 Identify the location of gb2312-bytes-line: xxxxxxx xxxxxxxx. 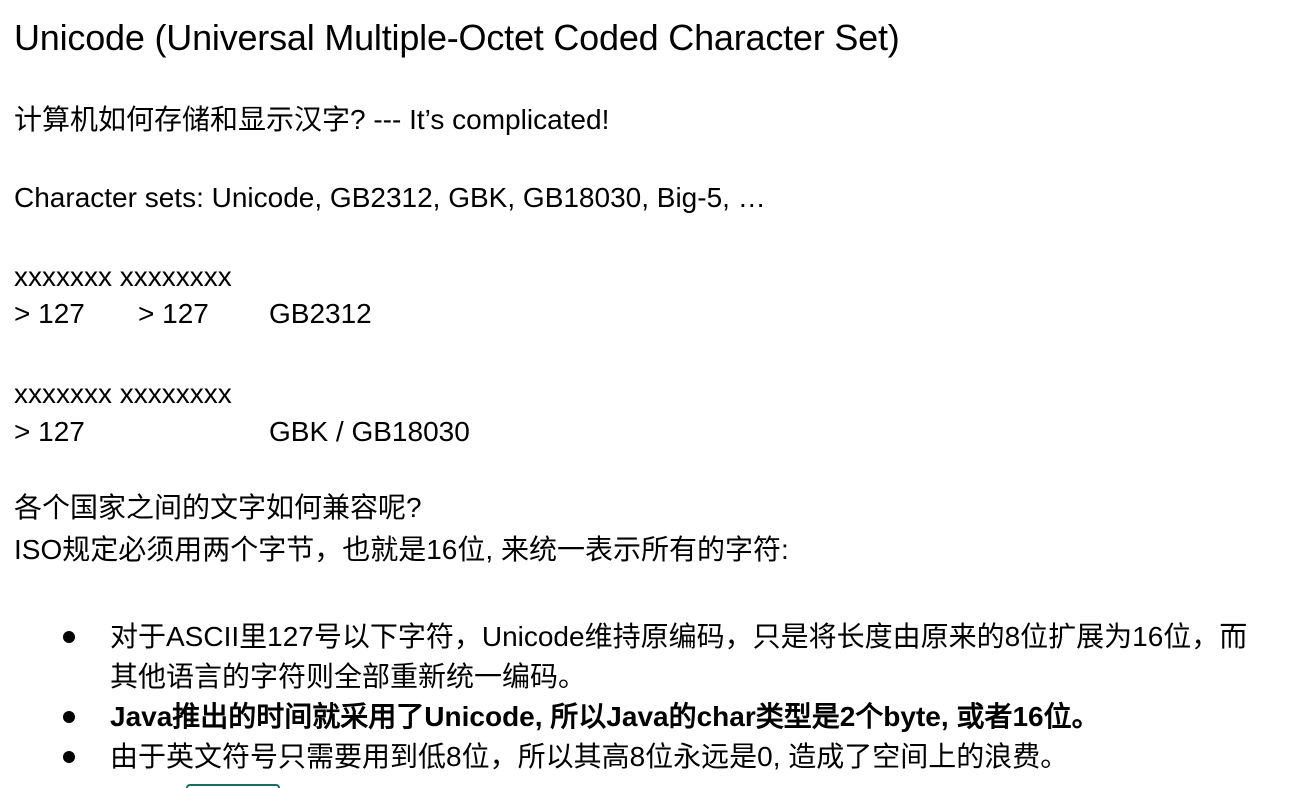
(123, 276).